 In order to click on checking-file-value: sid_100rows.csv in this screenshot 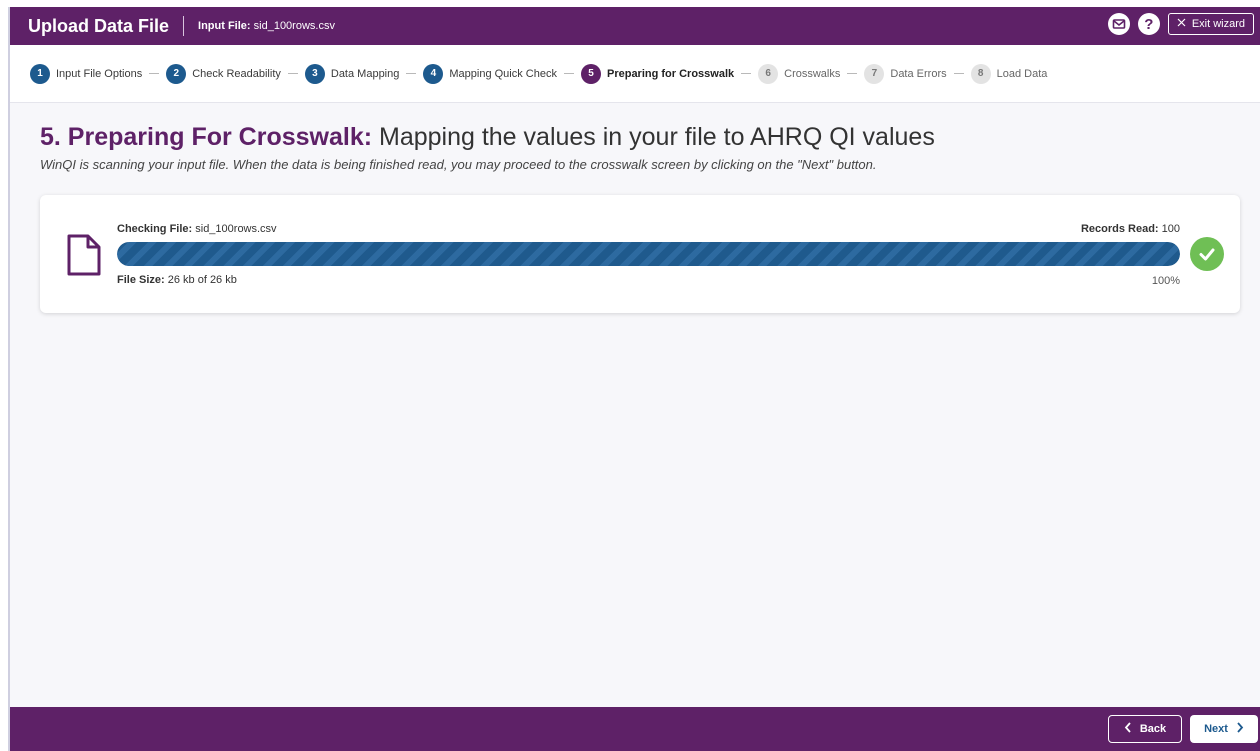, I will do `click(234, 229)`.